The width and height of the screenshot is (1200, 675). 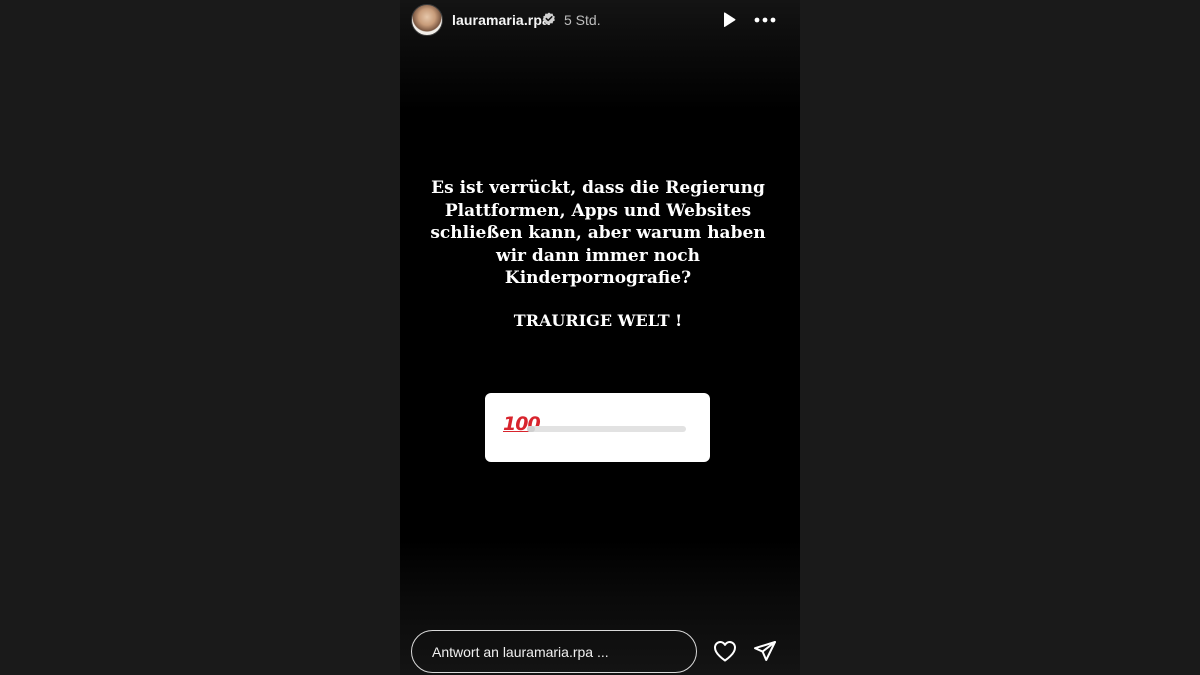 What do you see at coordinates (729, 20) in the screenshot?
I see `play-icon` at bounding box center [729, 20].